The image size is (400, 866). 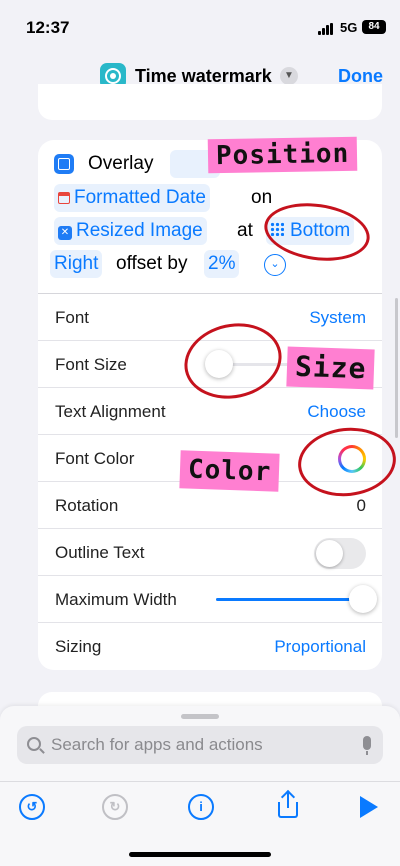 What do you see at coordinates (367, 745) in the screenshot?
I see `microphone-icon` at bounding box center [367, 745].